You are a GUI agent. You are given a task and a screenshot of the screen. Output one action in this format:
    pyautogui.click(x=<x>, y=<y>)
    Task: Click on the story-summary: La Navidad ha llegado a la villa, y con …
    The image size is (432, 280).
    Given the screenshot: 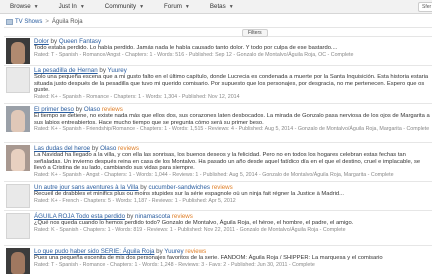 What is the action you would take?
    pyautogui.click(x=227, y=162)
    